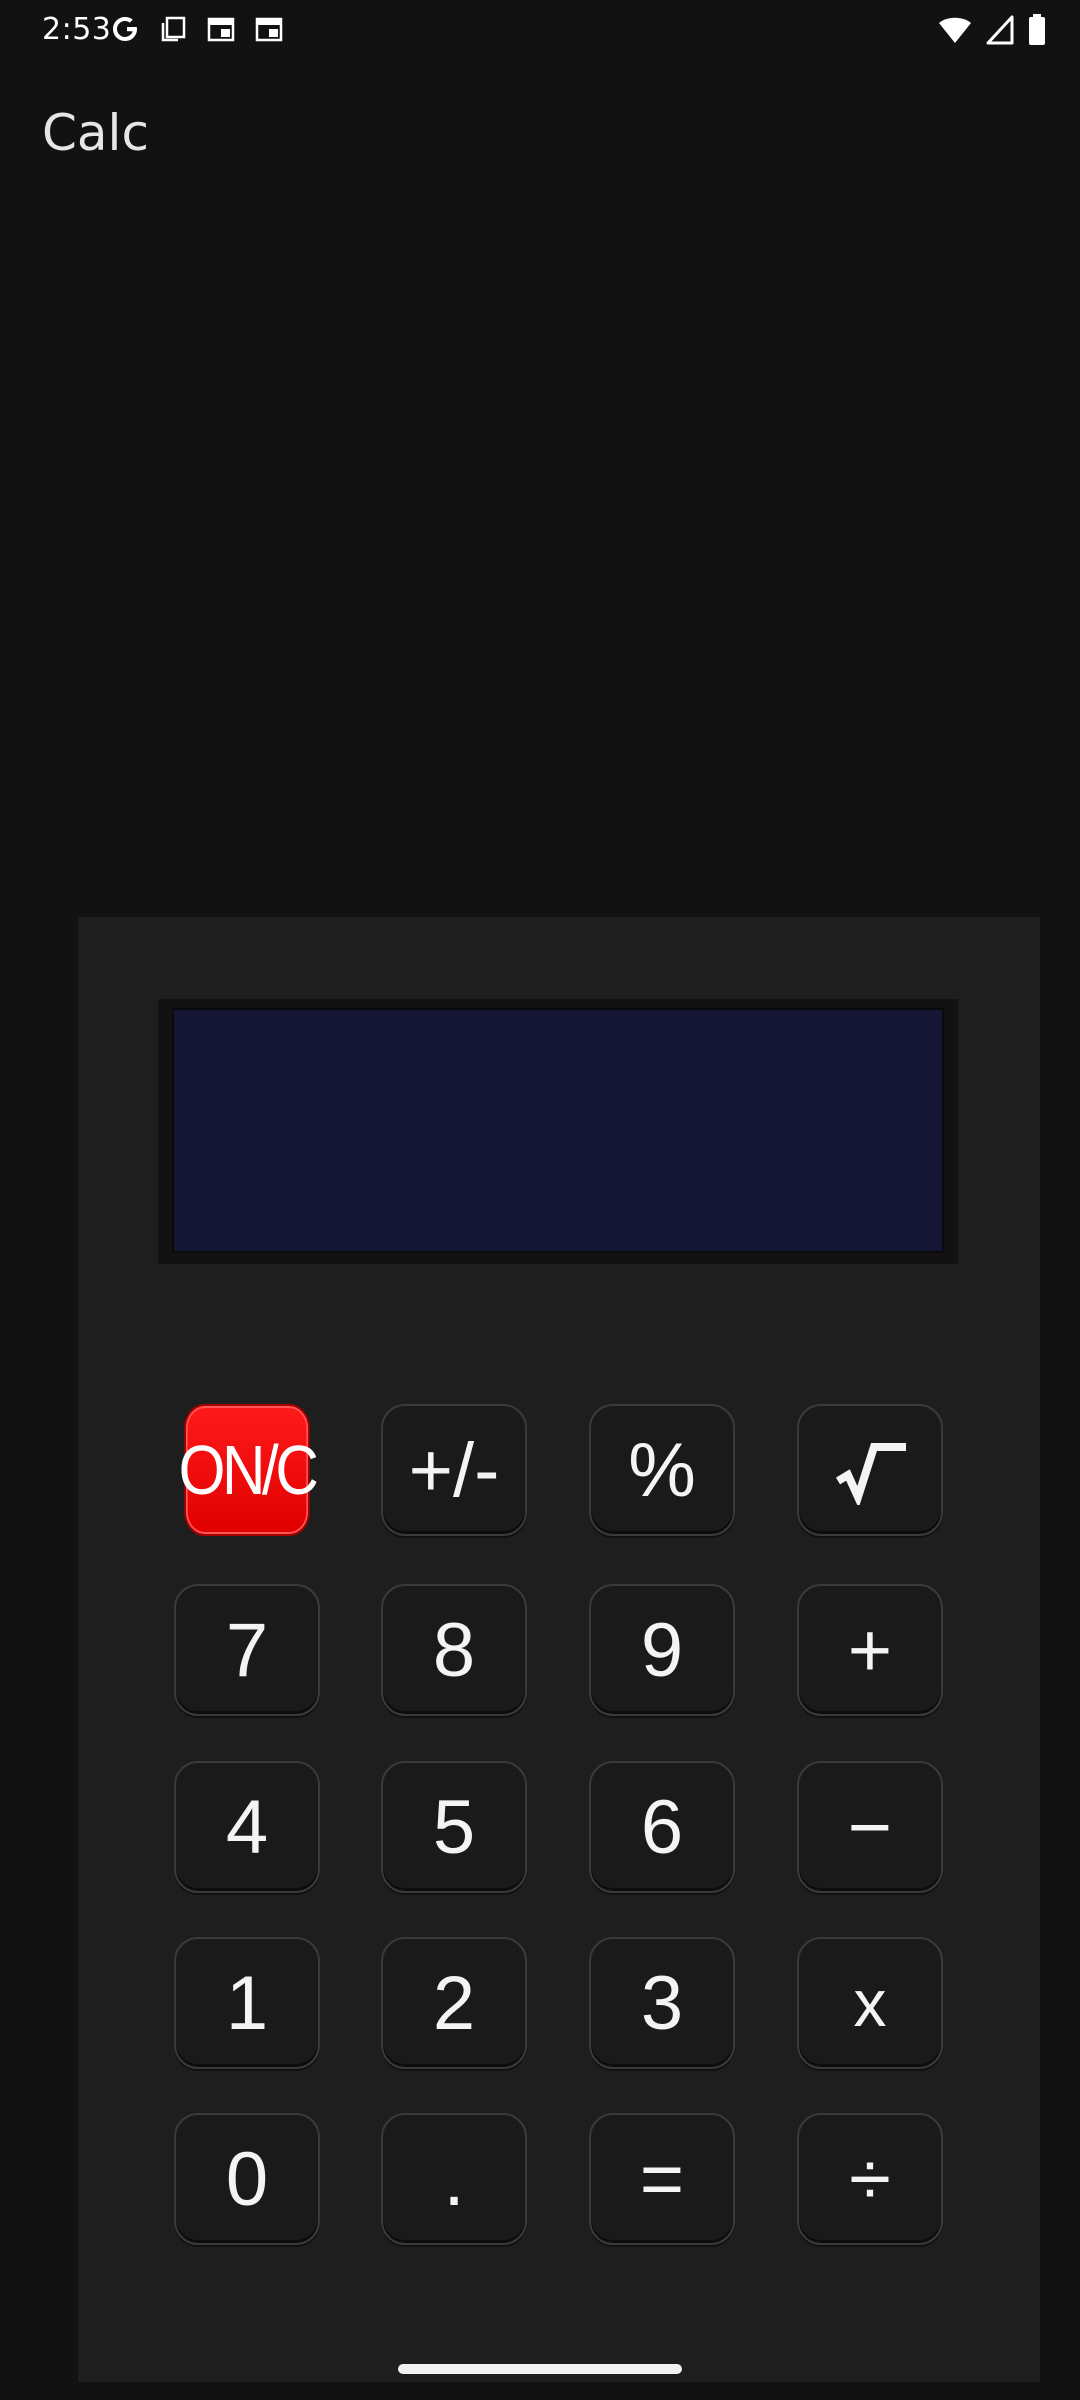 The width and height of the screenshot is (1080, 2400). Describe the element at coordinates (249, 1470) in the screenshot. I see `on-clear-button: ON/C` at that location.